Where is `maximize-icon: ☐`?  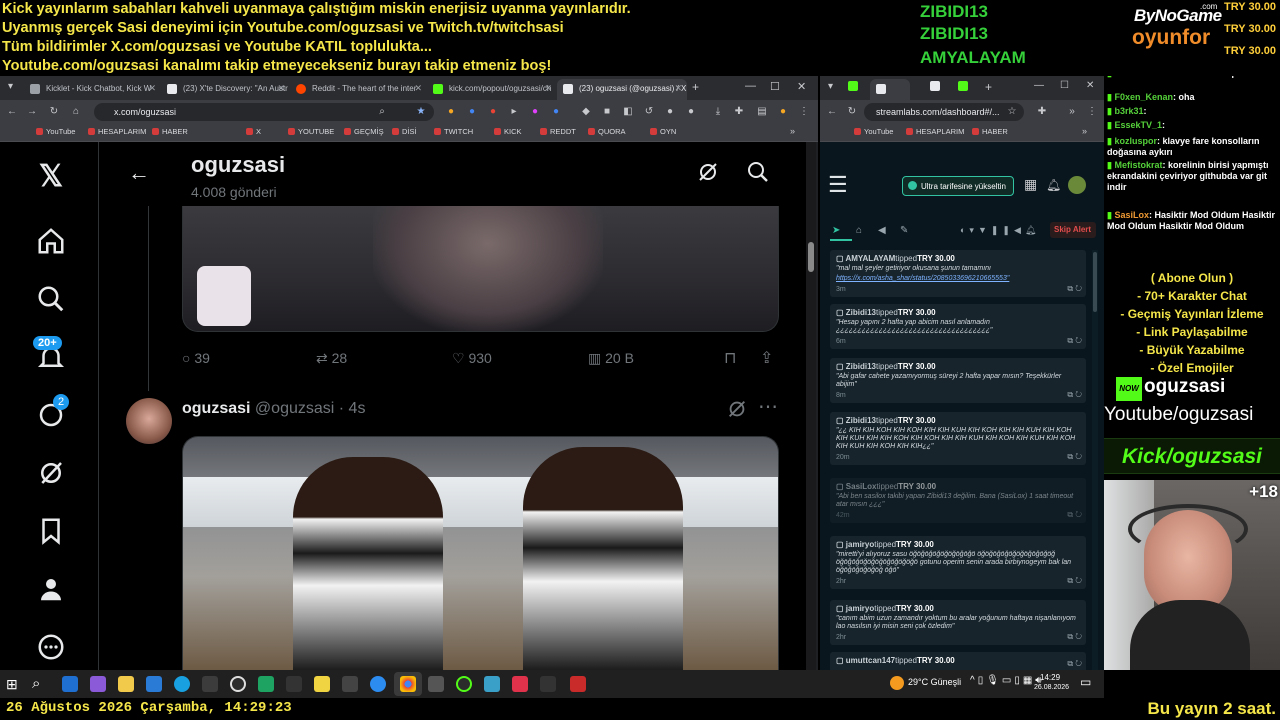
maximize-icon: ☐ is located at coordinates (1064, 85).